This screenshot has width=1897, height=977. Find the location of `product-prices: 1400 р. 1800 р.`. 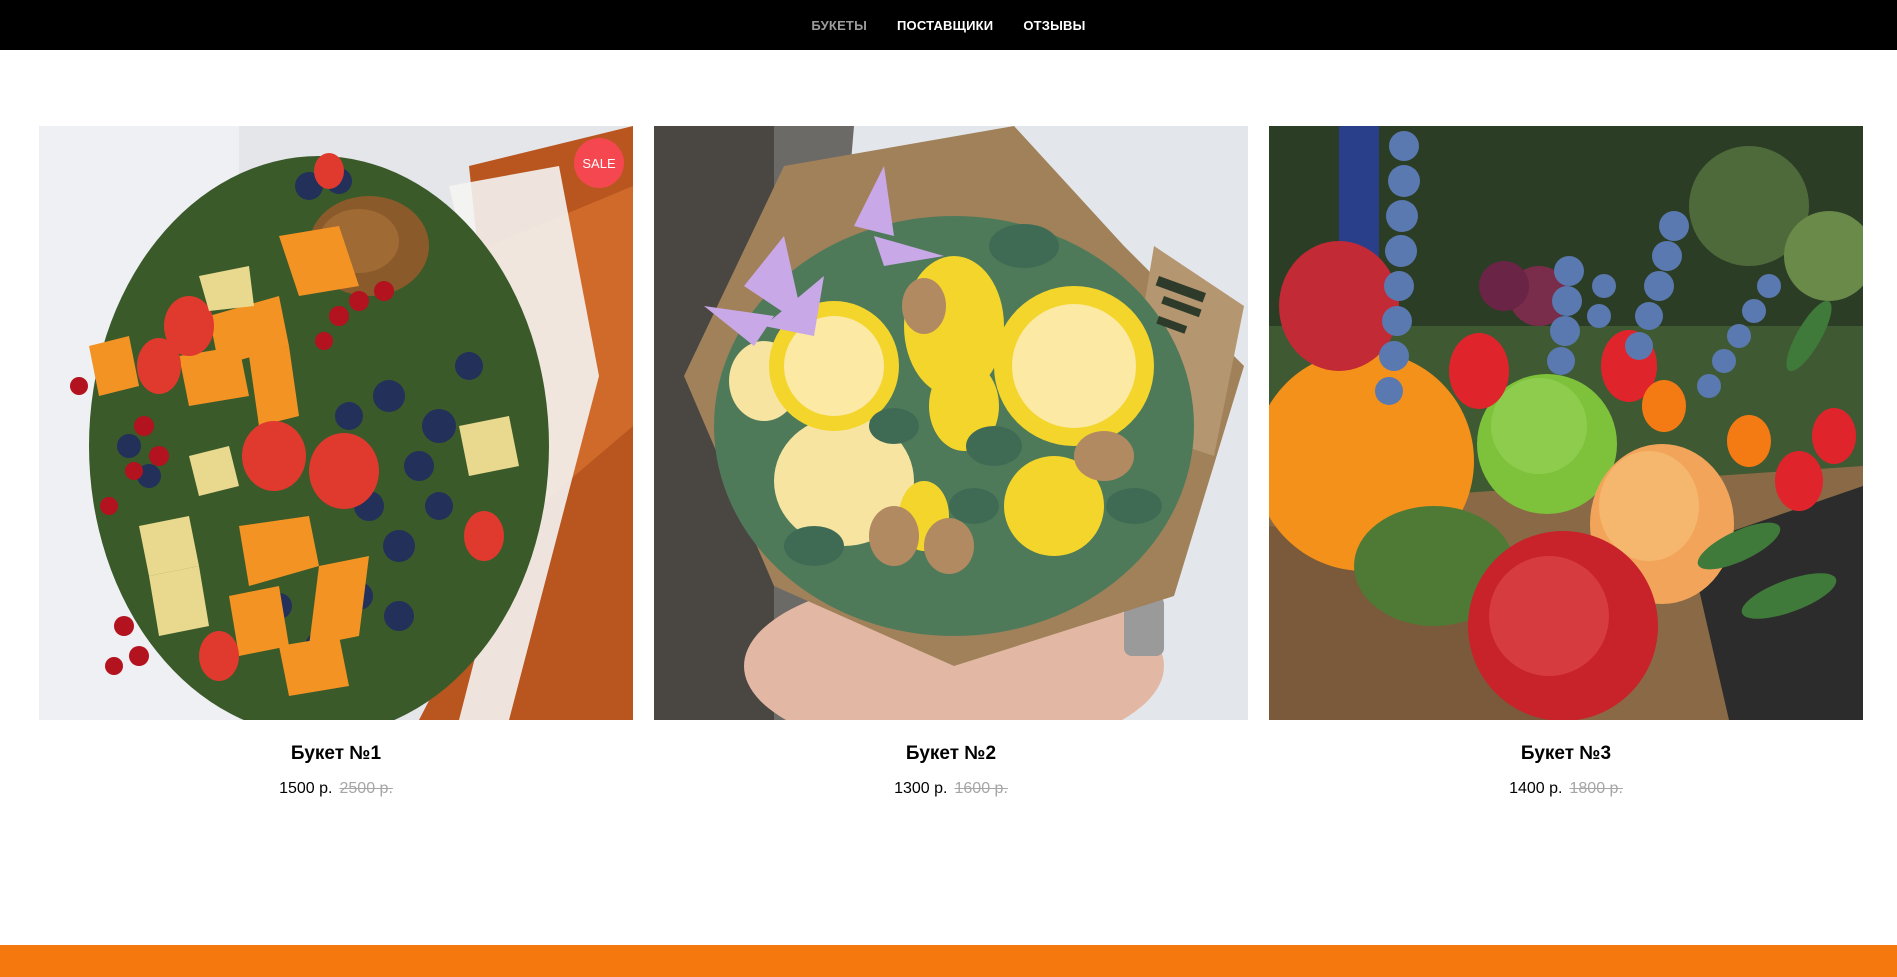

product-prices: 1400 р. 1800 р. is located at coordinates (1566, 789).